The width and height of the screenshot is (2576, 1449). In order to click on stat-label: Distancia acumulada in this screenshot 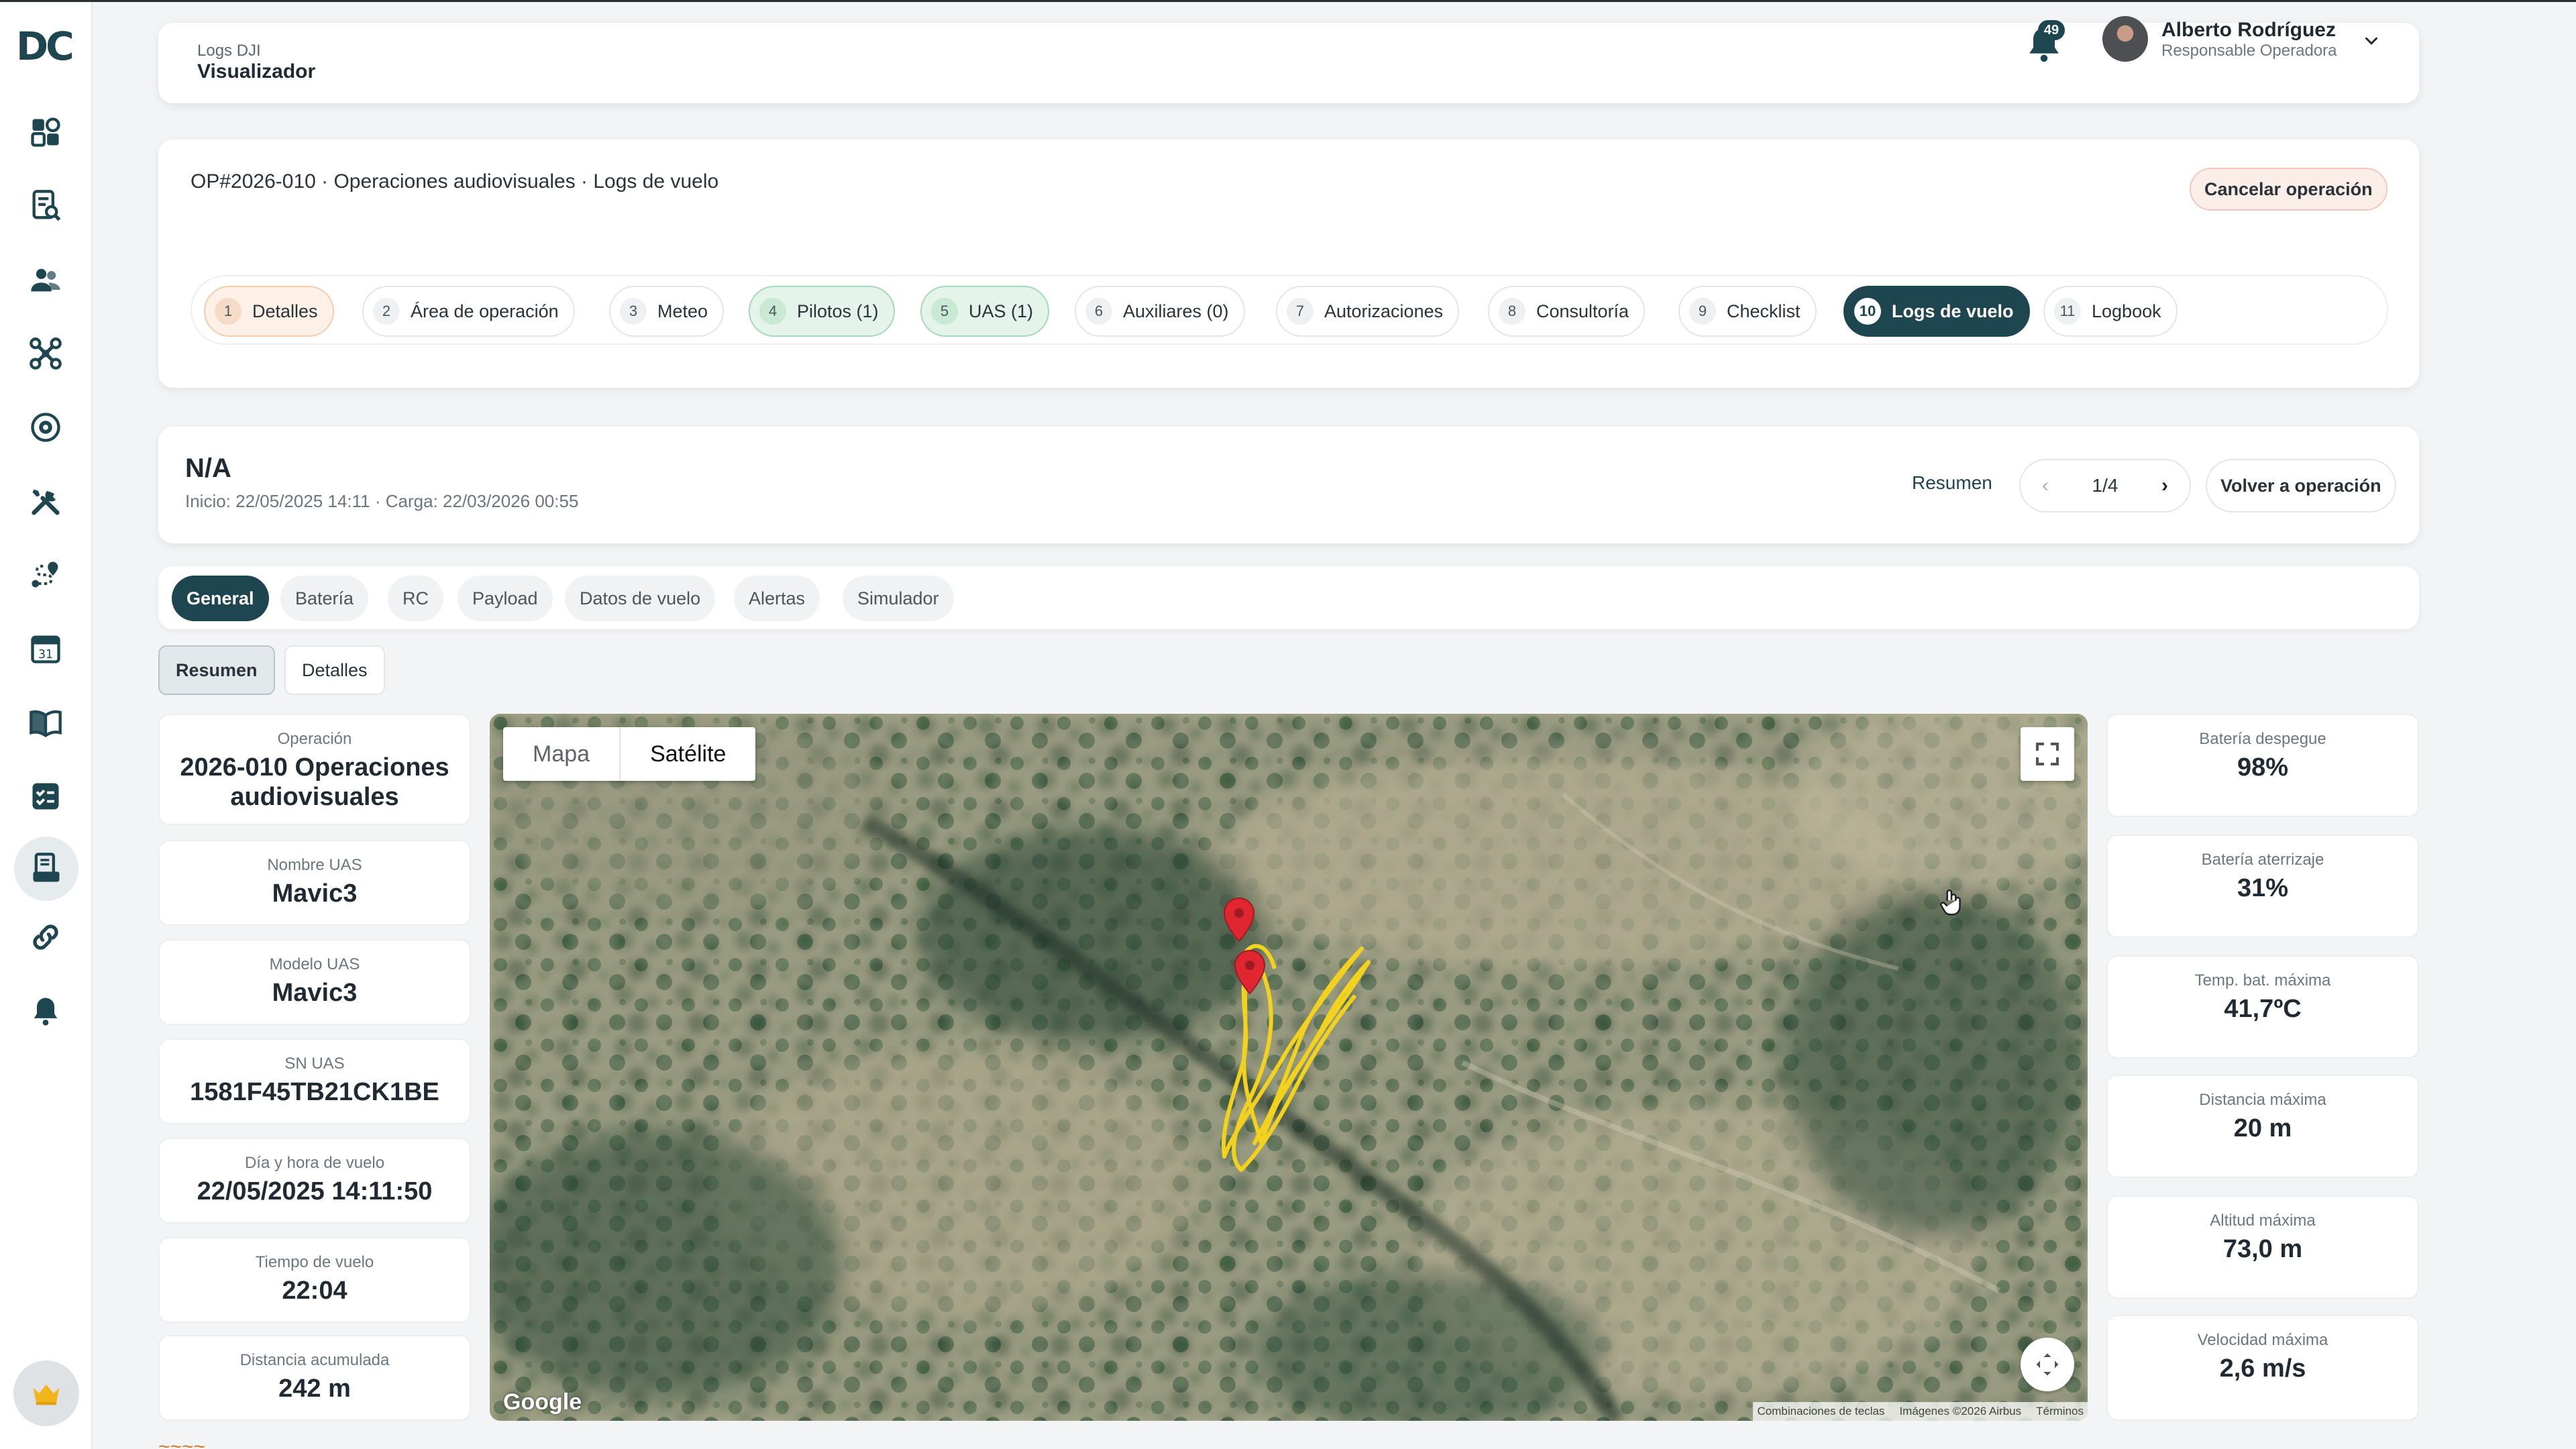, I will do `click(314, 1360)`.